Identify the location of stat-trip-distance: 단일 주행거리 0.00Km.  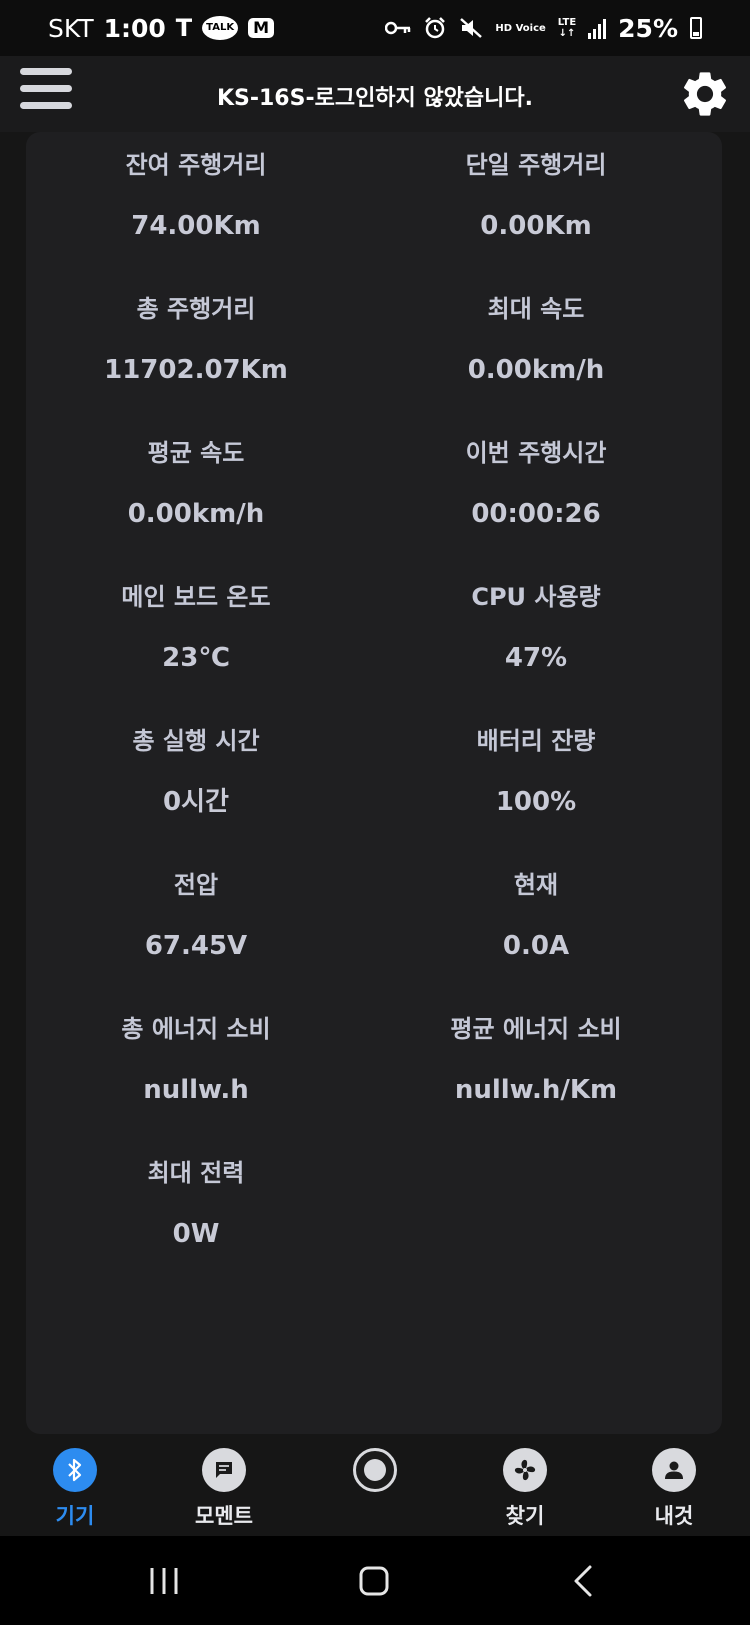
(536, 196).